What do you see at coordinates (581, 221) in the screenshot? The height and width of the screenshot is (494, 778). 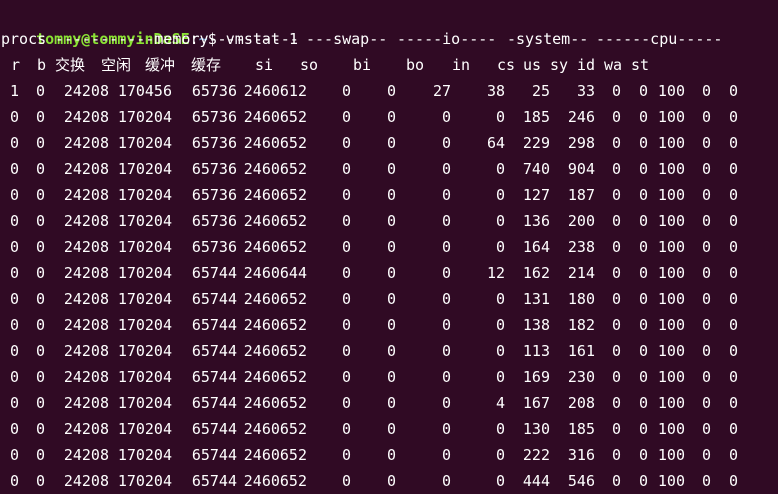 I see `cell-cs: 200` at bounding box center [581, 221].